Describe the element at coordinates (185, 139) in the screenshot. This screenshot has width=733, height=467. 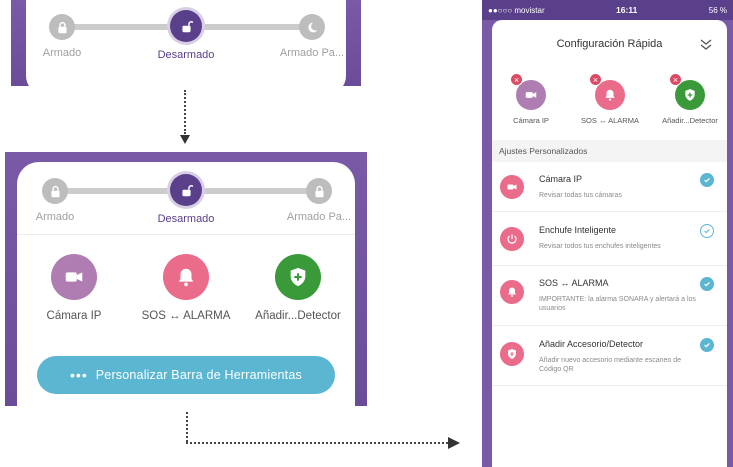
I see `arrow-down-icon` at that location.